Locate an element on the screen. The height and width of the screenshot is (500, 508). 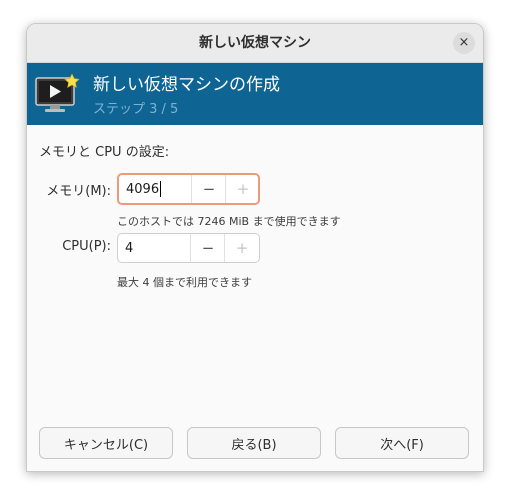
text-caret is located at coordinates (161, 189).